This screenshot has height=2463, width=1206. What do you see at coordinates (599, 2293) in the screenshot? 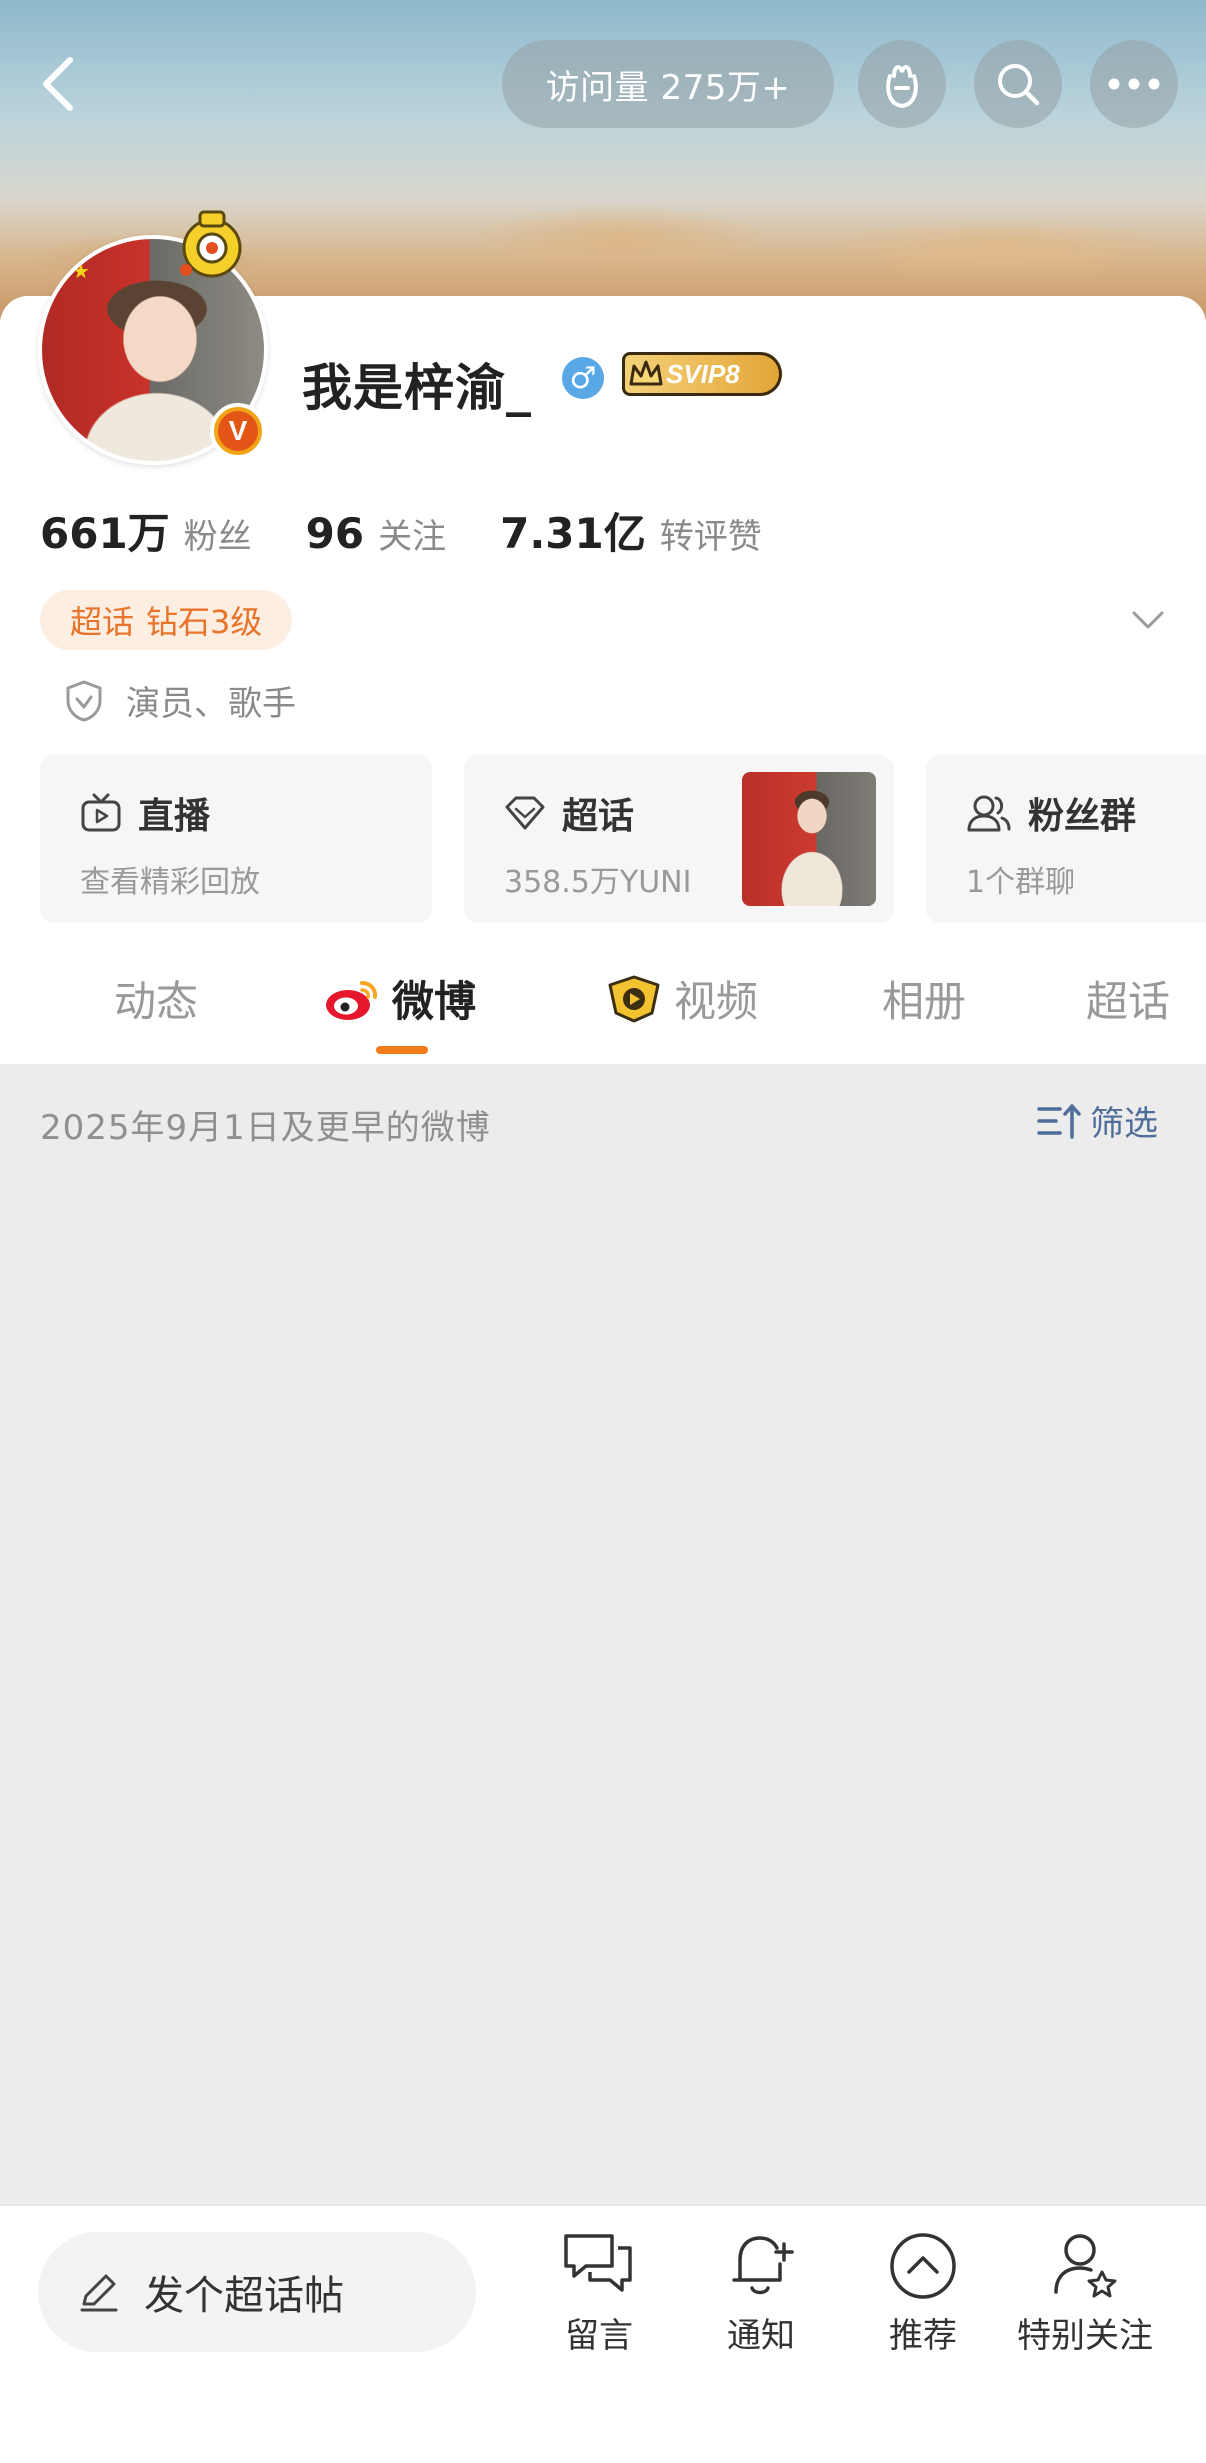
I see `message-board-button: 留言` at bounding box center [599, 2293].